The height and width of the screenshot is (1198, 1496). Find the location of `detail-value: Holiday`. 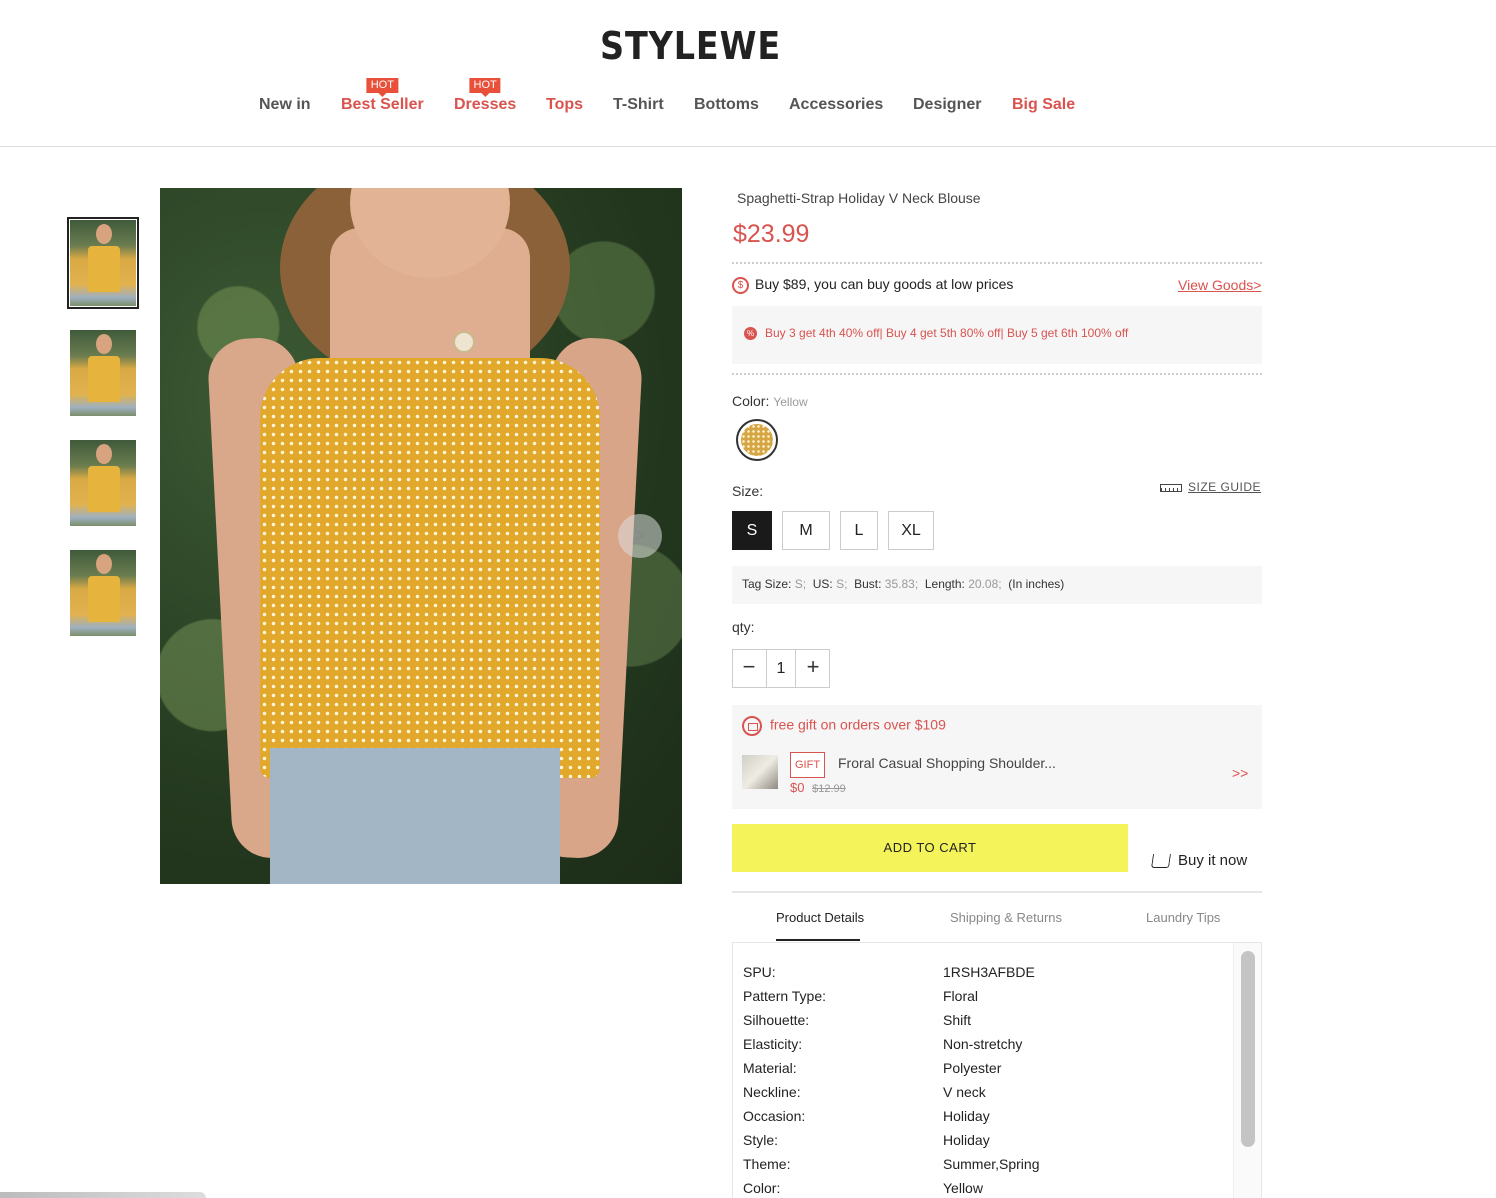

detail-value: Holiday is located at coordinates (966, 1116).